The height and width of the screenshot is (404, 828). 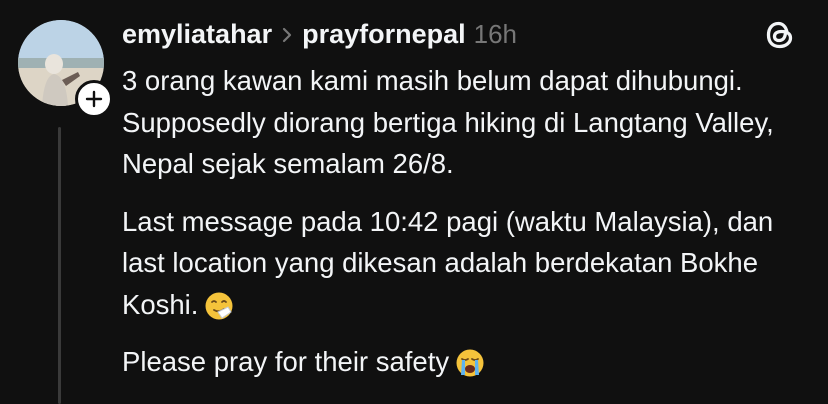 I want to click on plus-icon, so click(x=94, y=99).